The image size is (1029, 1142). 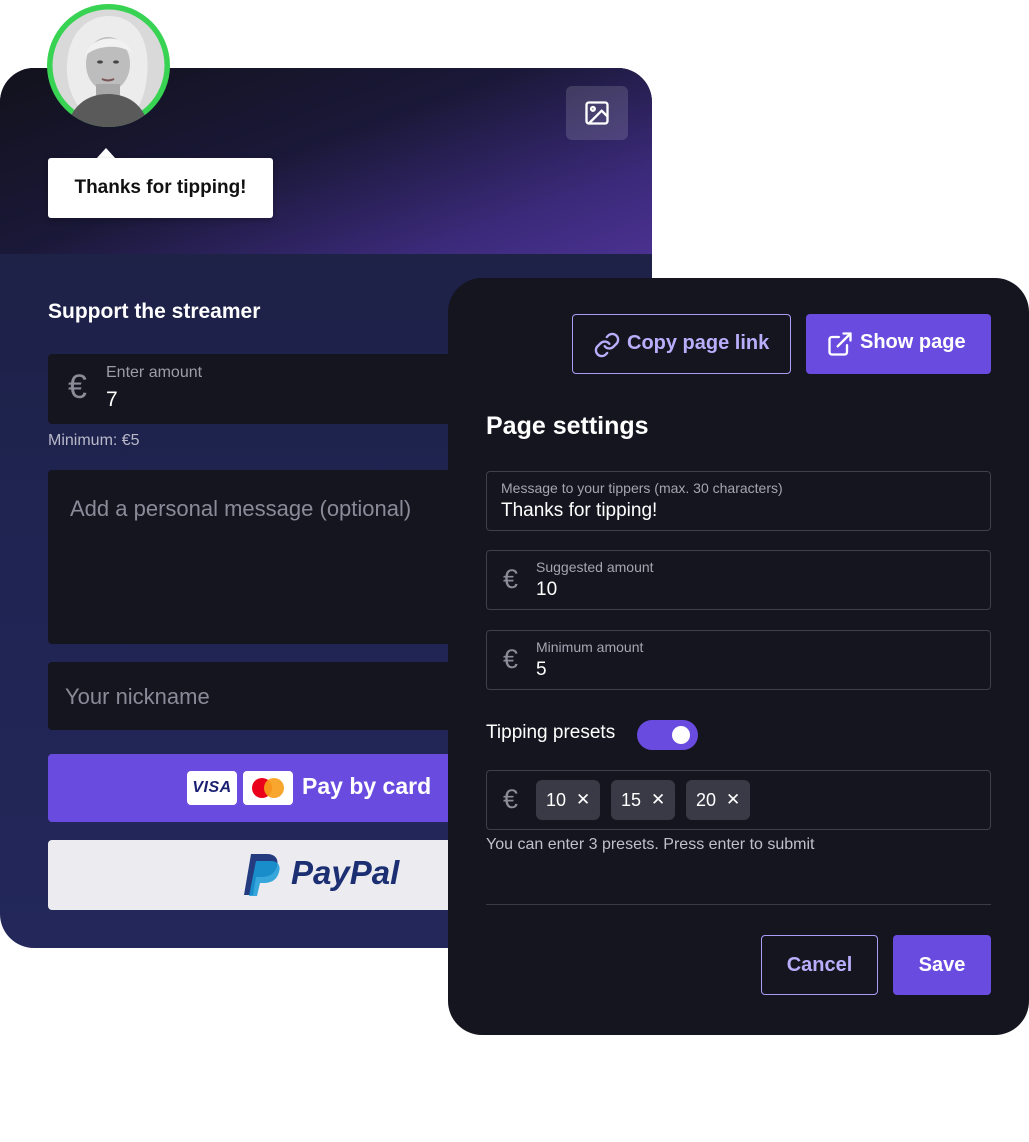 What do you see at coordinates (942, 965) in the screenshot?
I see `save-button: Save` at bounding box center [942, 965].